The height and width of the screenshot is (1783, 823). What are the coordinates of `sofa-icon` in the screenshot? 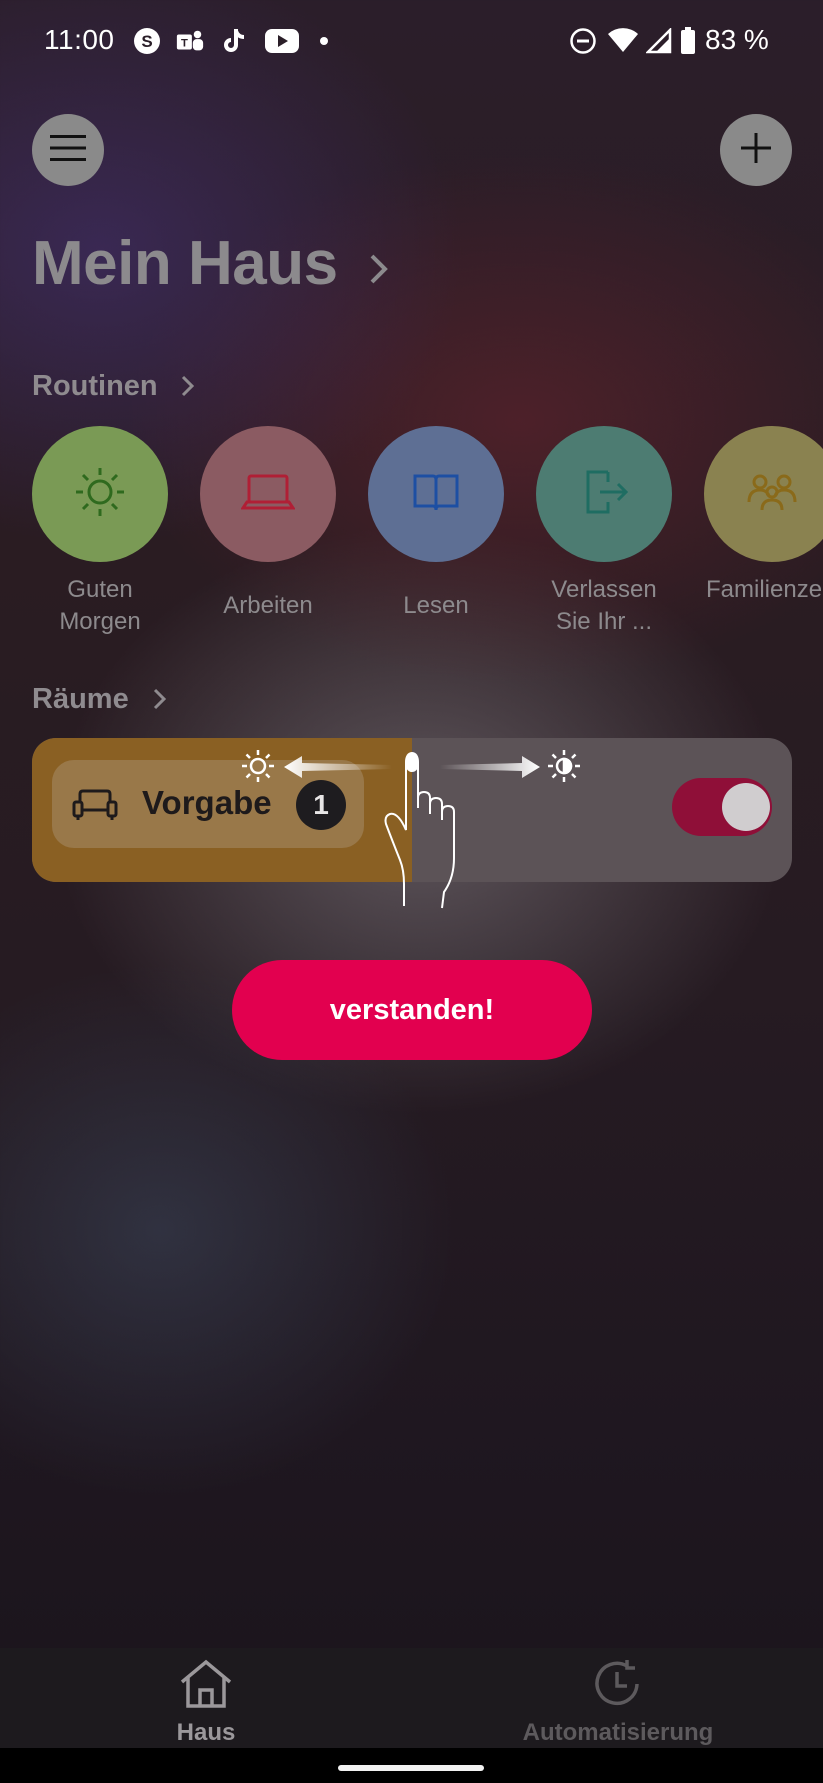 It's located at (95, 807).